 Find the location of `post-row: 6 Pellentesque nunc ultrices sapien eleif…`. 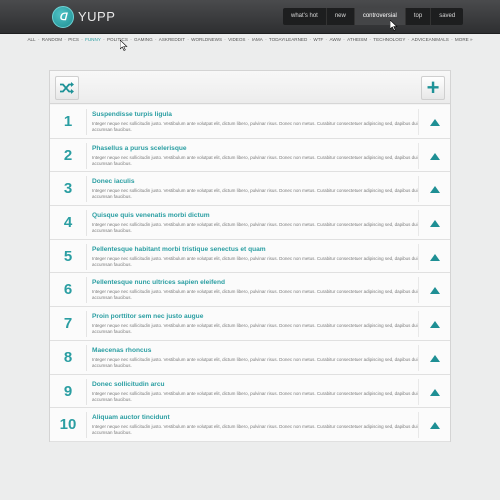

post-row: 6 Pellentesque nunc ultrices sapien eleif… is located at coordinates (250, 290).